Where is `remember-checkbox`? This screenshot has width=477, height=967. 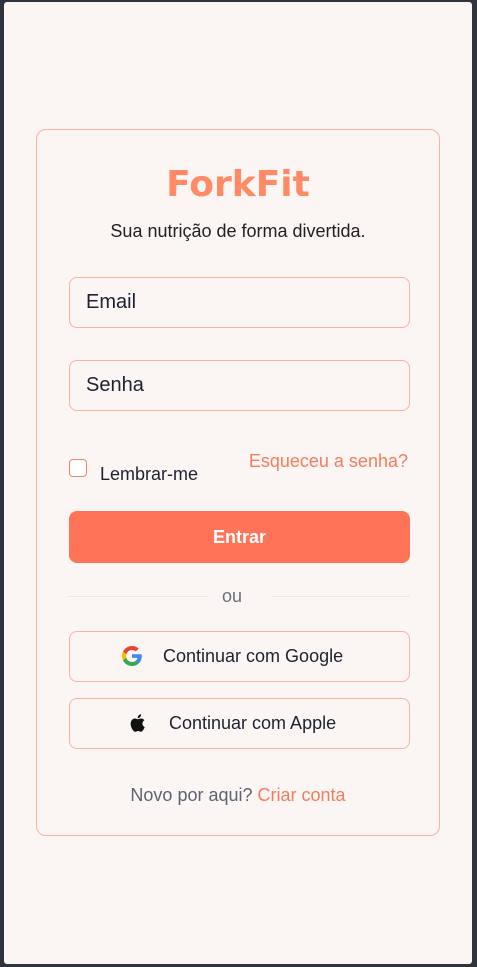 remember-checkbox is located at coordinates (78, 467).